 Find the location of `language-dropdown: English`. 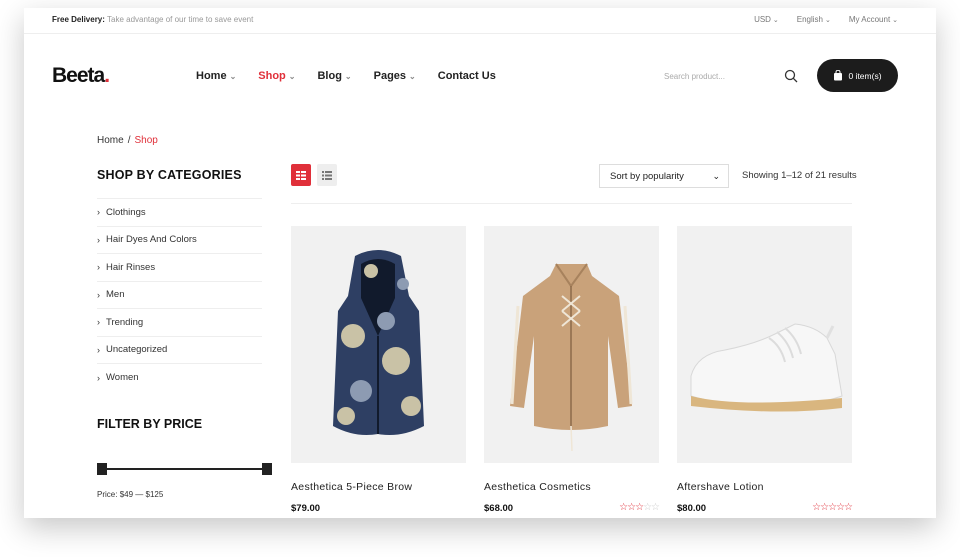

language-dropdown: English is located at coordinates (814, 19).